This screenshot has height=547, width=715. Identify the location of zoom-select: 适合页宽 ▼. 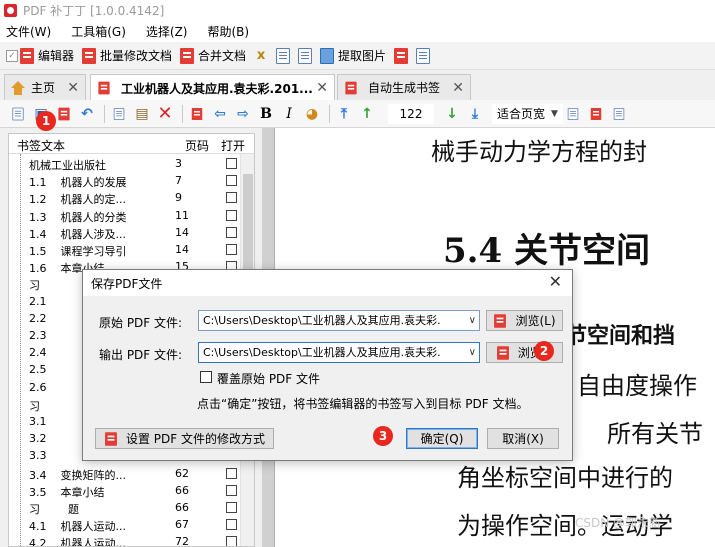
(527, 113).